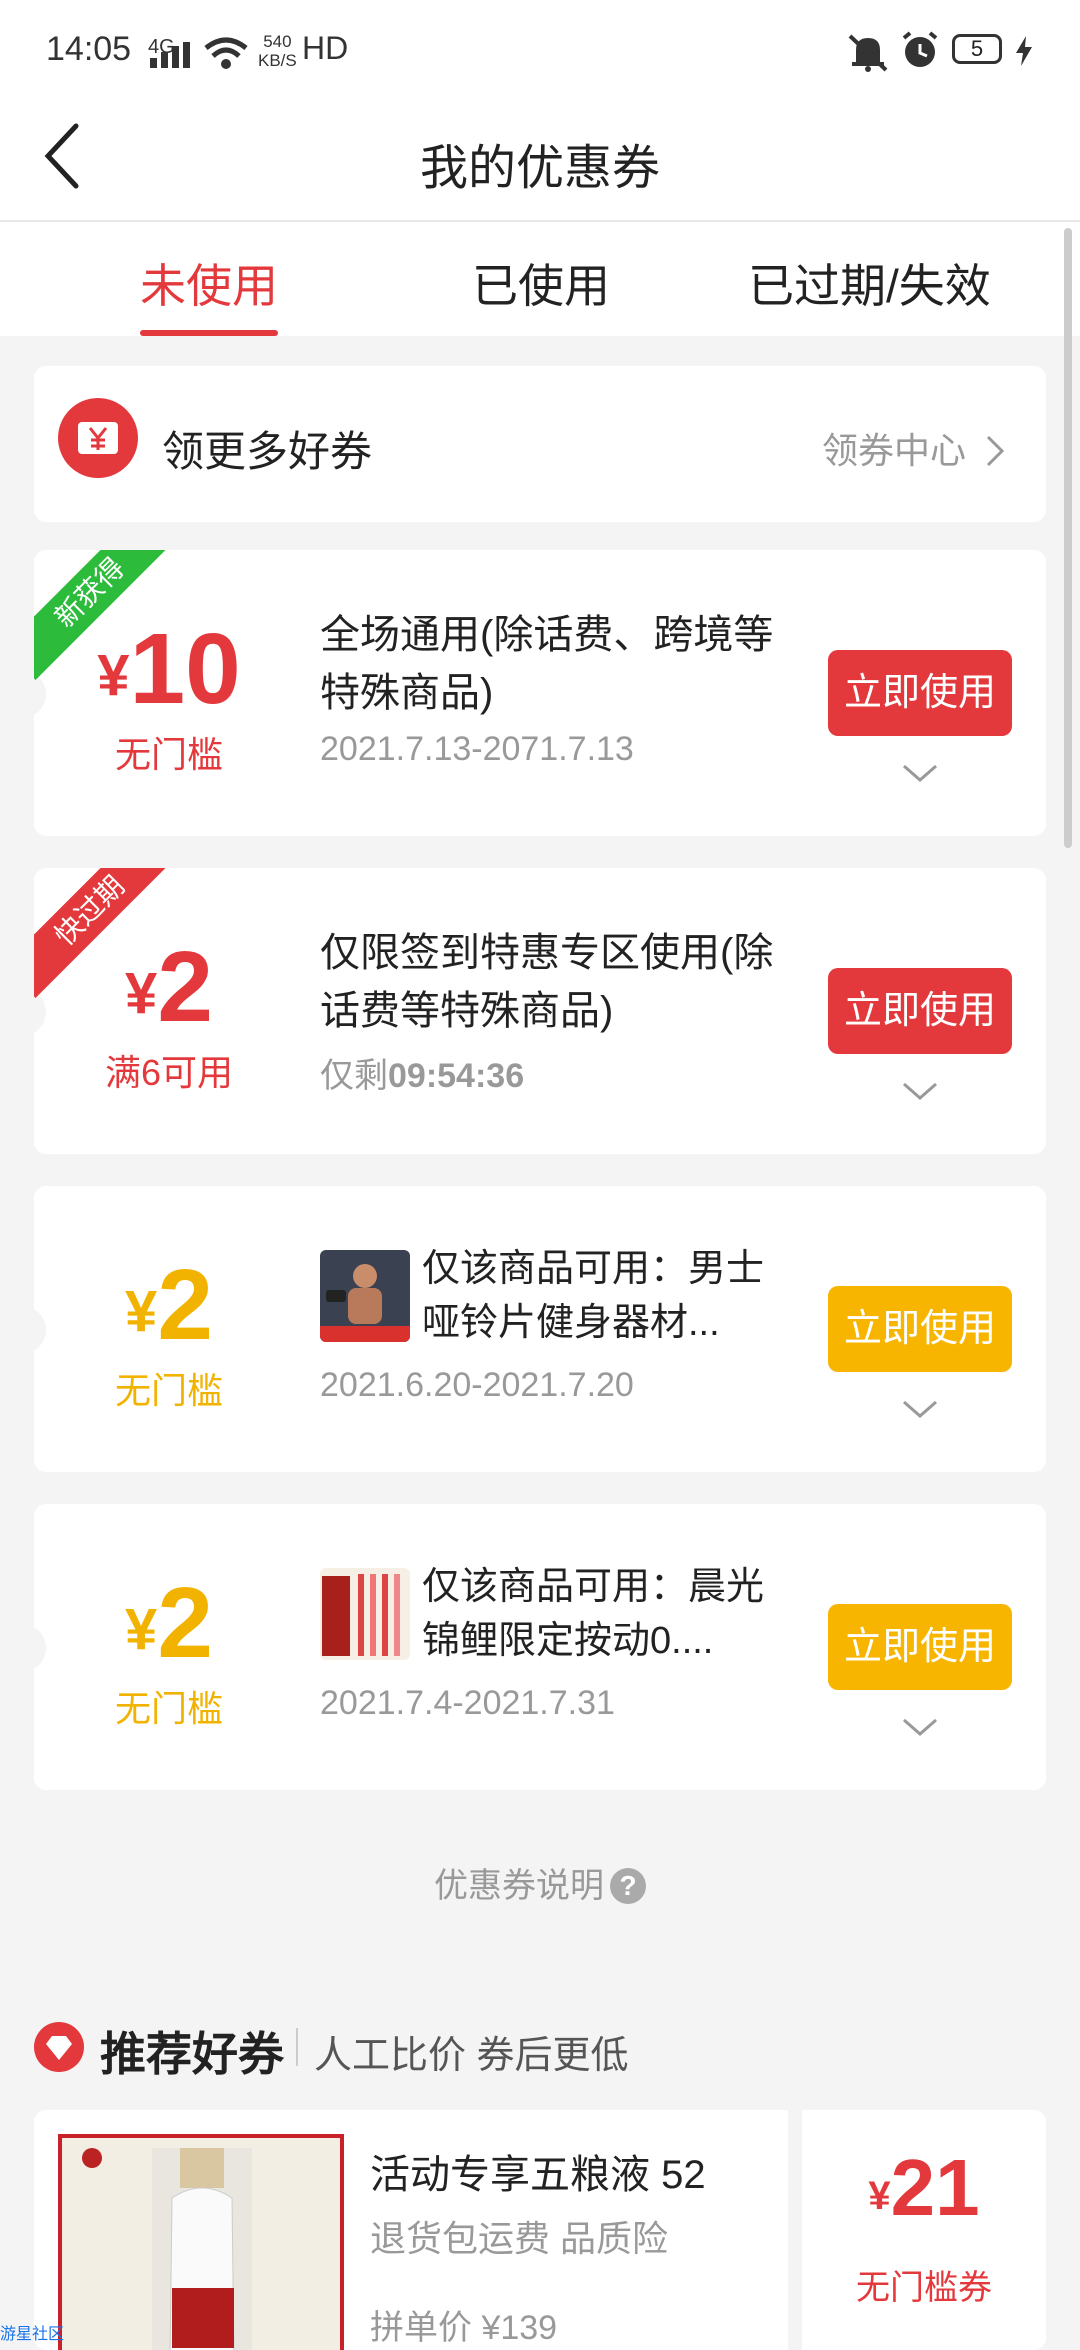  Describe the element at coordinates (924, 2187) in the screenshot. I see `recommend-coupon-amount: ¥21` at that location.